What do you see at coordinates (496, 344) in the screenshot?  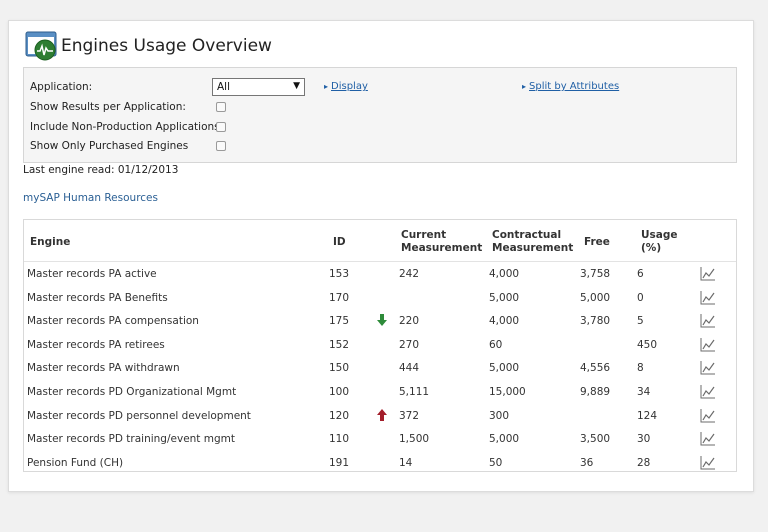 I see `cell-contractual: 60` at bounding box center [496, 344].